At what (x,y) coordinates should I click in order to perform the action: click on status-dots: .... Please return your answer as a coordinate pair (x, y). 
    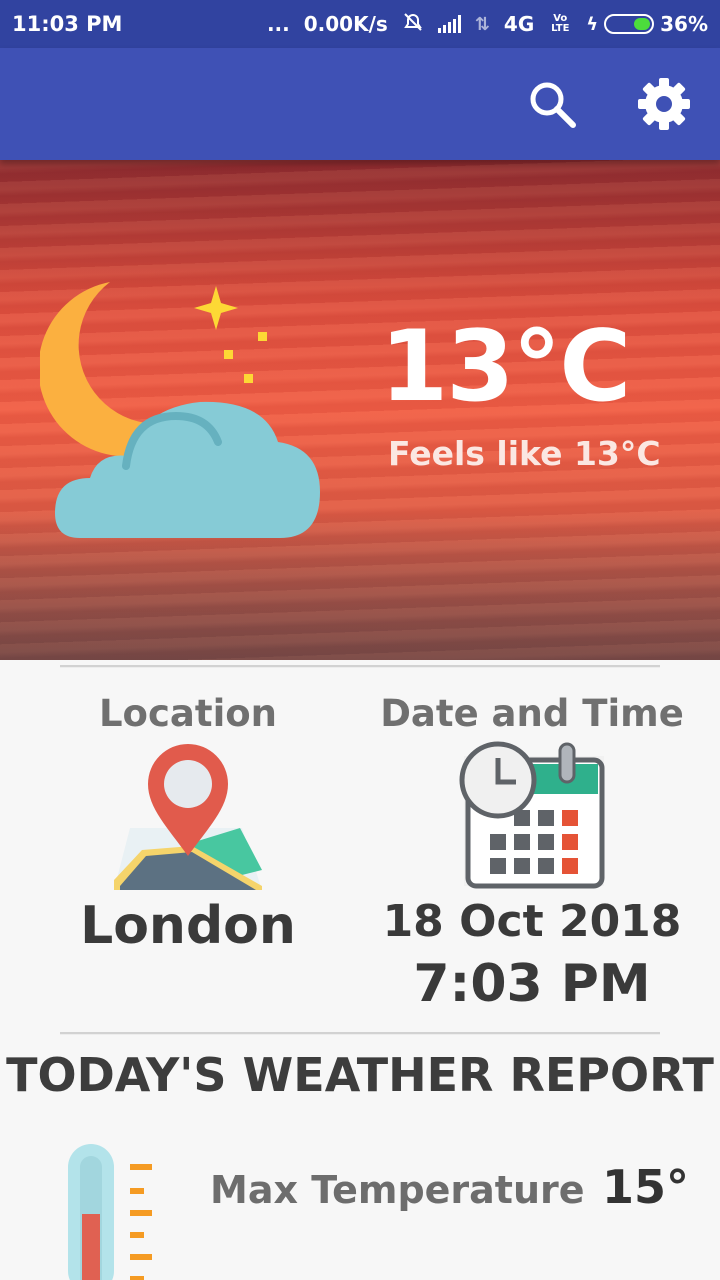
    Looking at the image, I should click on (278, 24).